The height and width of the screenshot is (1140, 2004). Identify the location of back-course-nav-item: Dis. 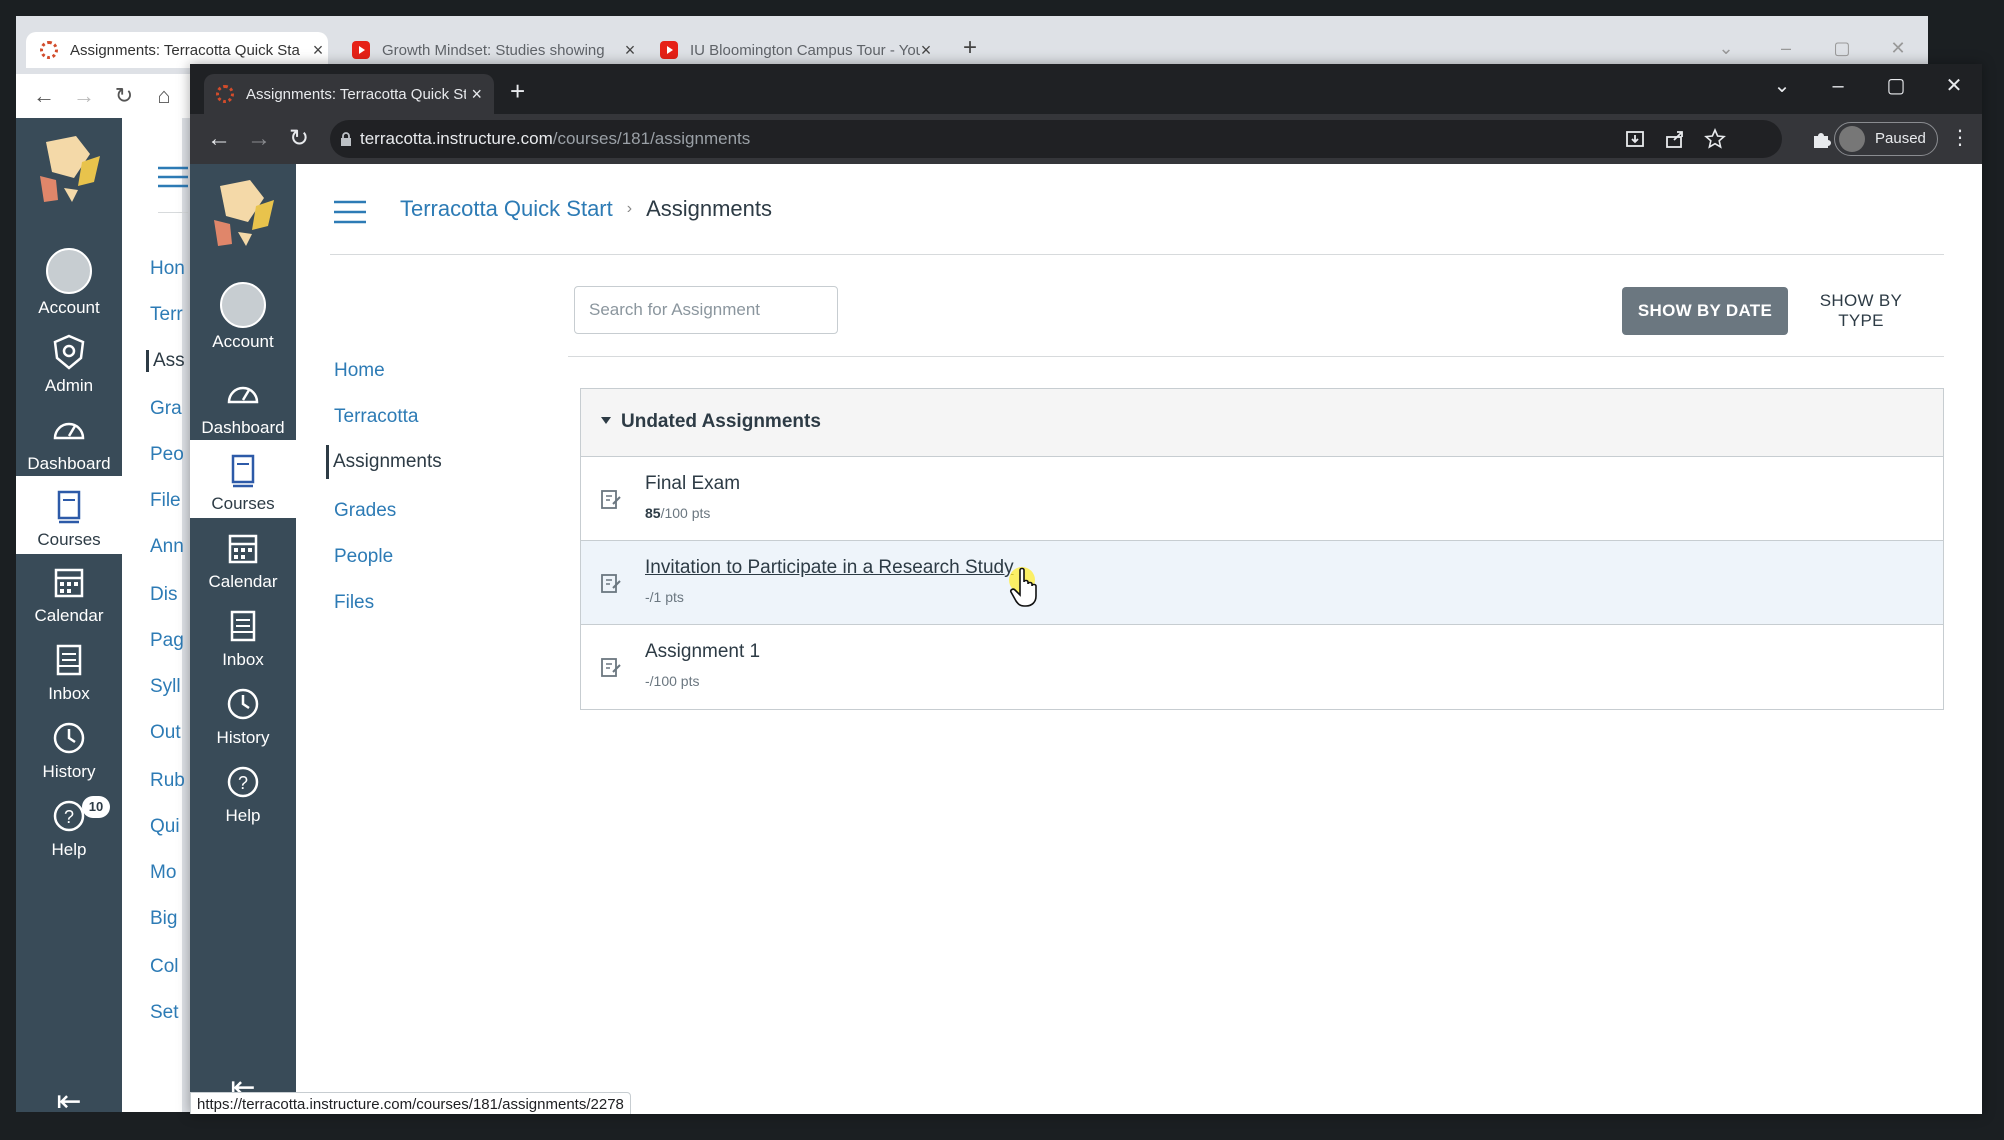
(163, 595).